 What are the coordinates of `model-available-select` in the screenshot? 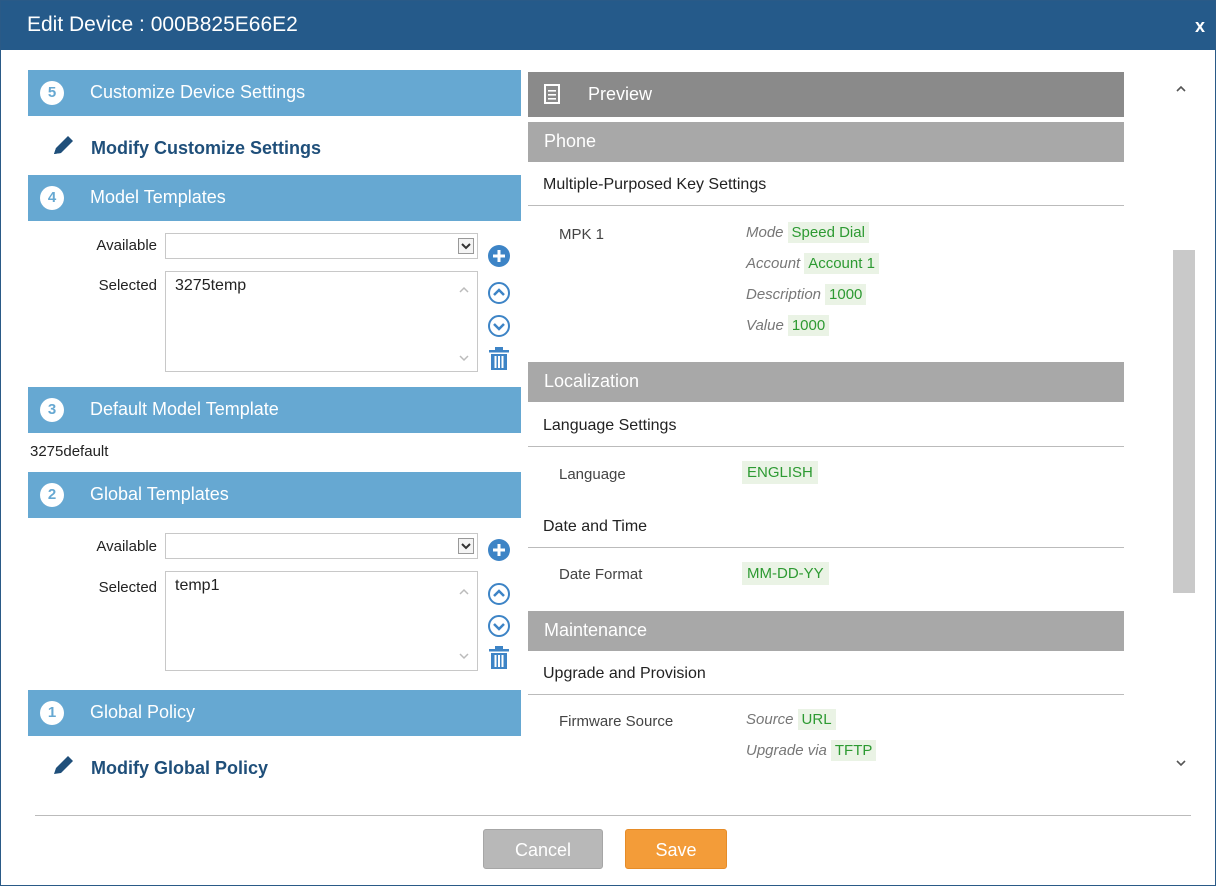 It's located at (321, 246).